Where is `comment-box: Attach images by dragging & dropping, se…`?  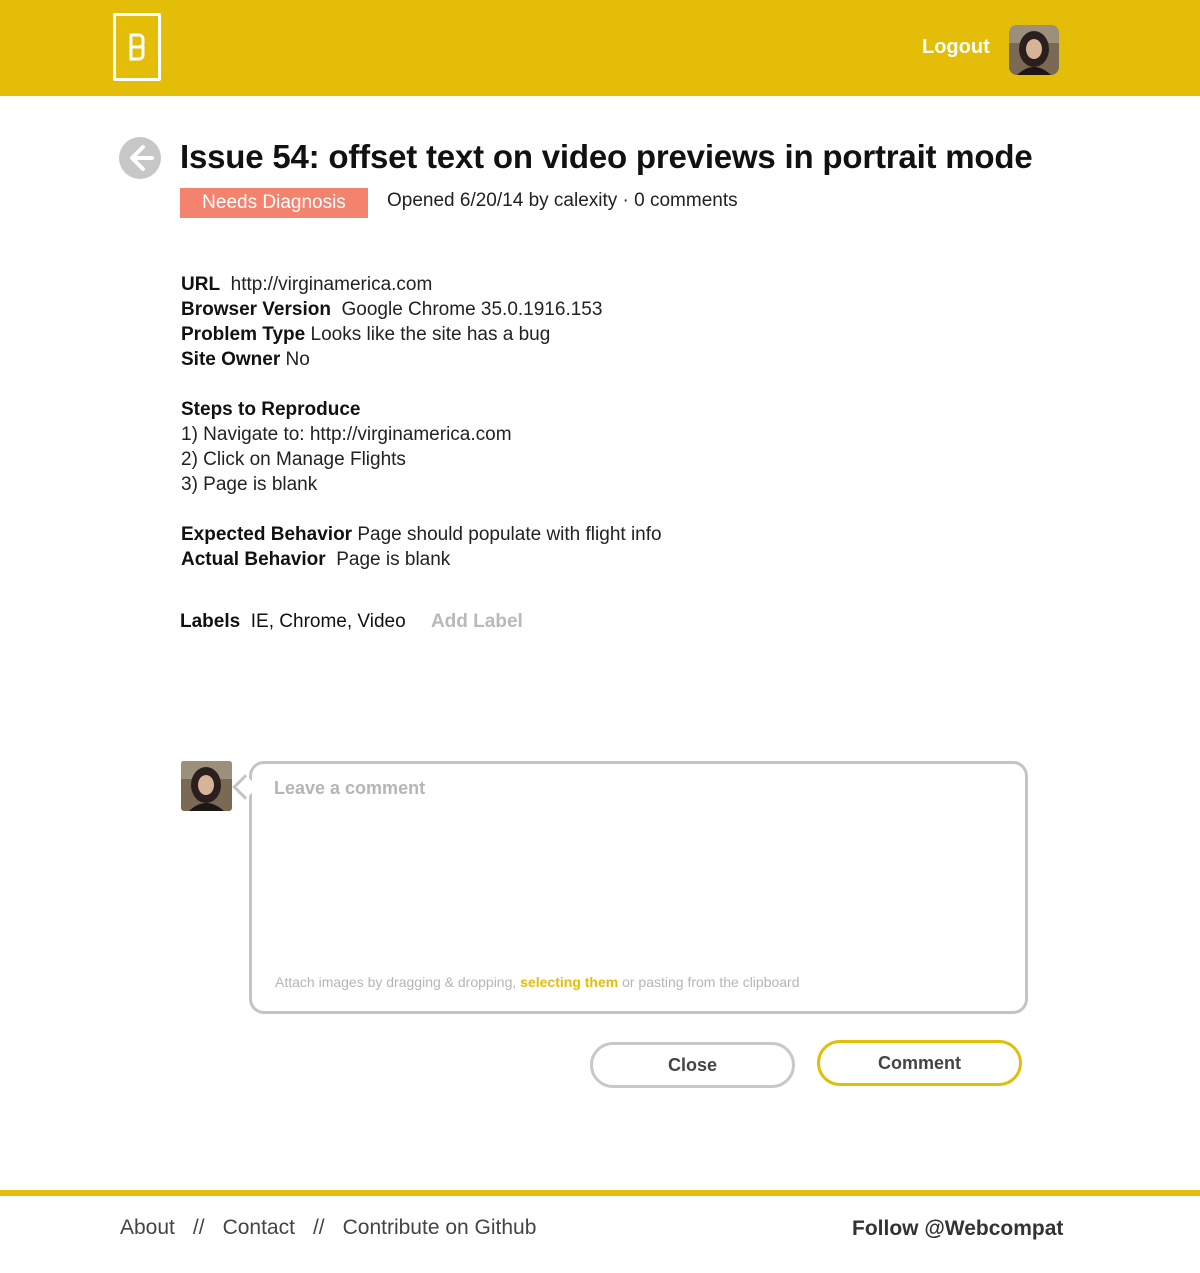 comment-box: Attach images by dragging & dropping, se… is located at coordinates (638, 887).